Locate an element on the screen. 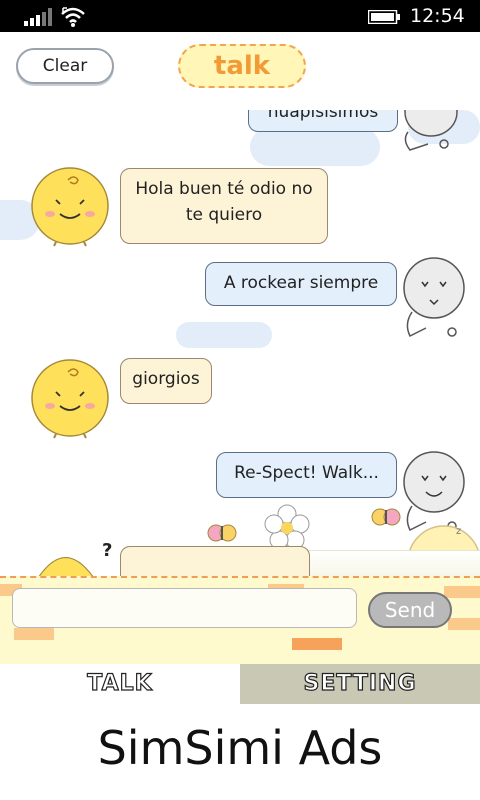 The height and width of the screenshot is (800, 480). svg-text: z is located at coordinates (458, 531).